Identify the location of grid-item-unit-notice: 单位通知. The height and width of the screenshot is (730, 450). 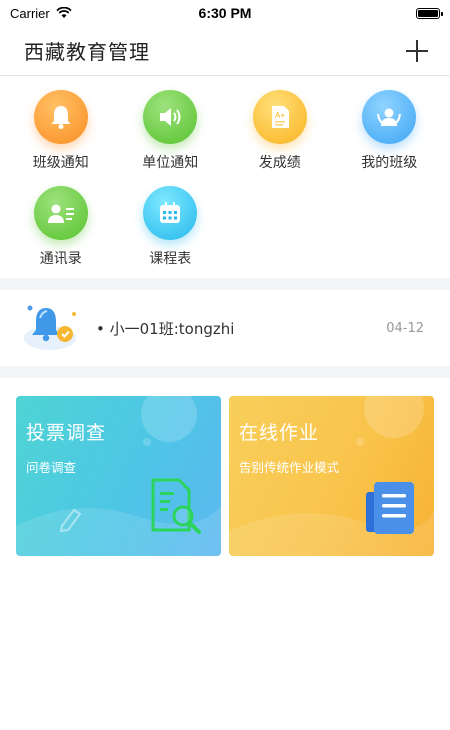
(171, 131).